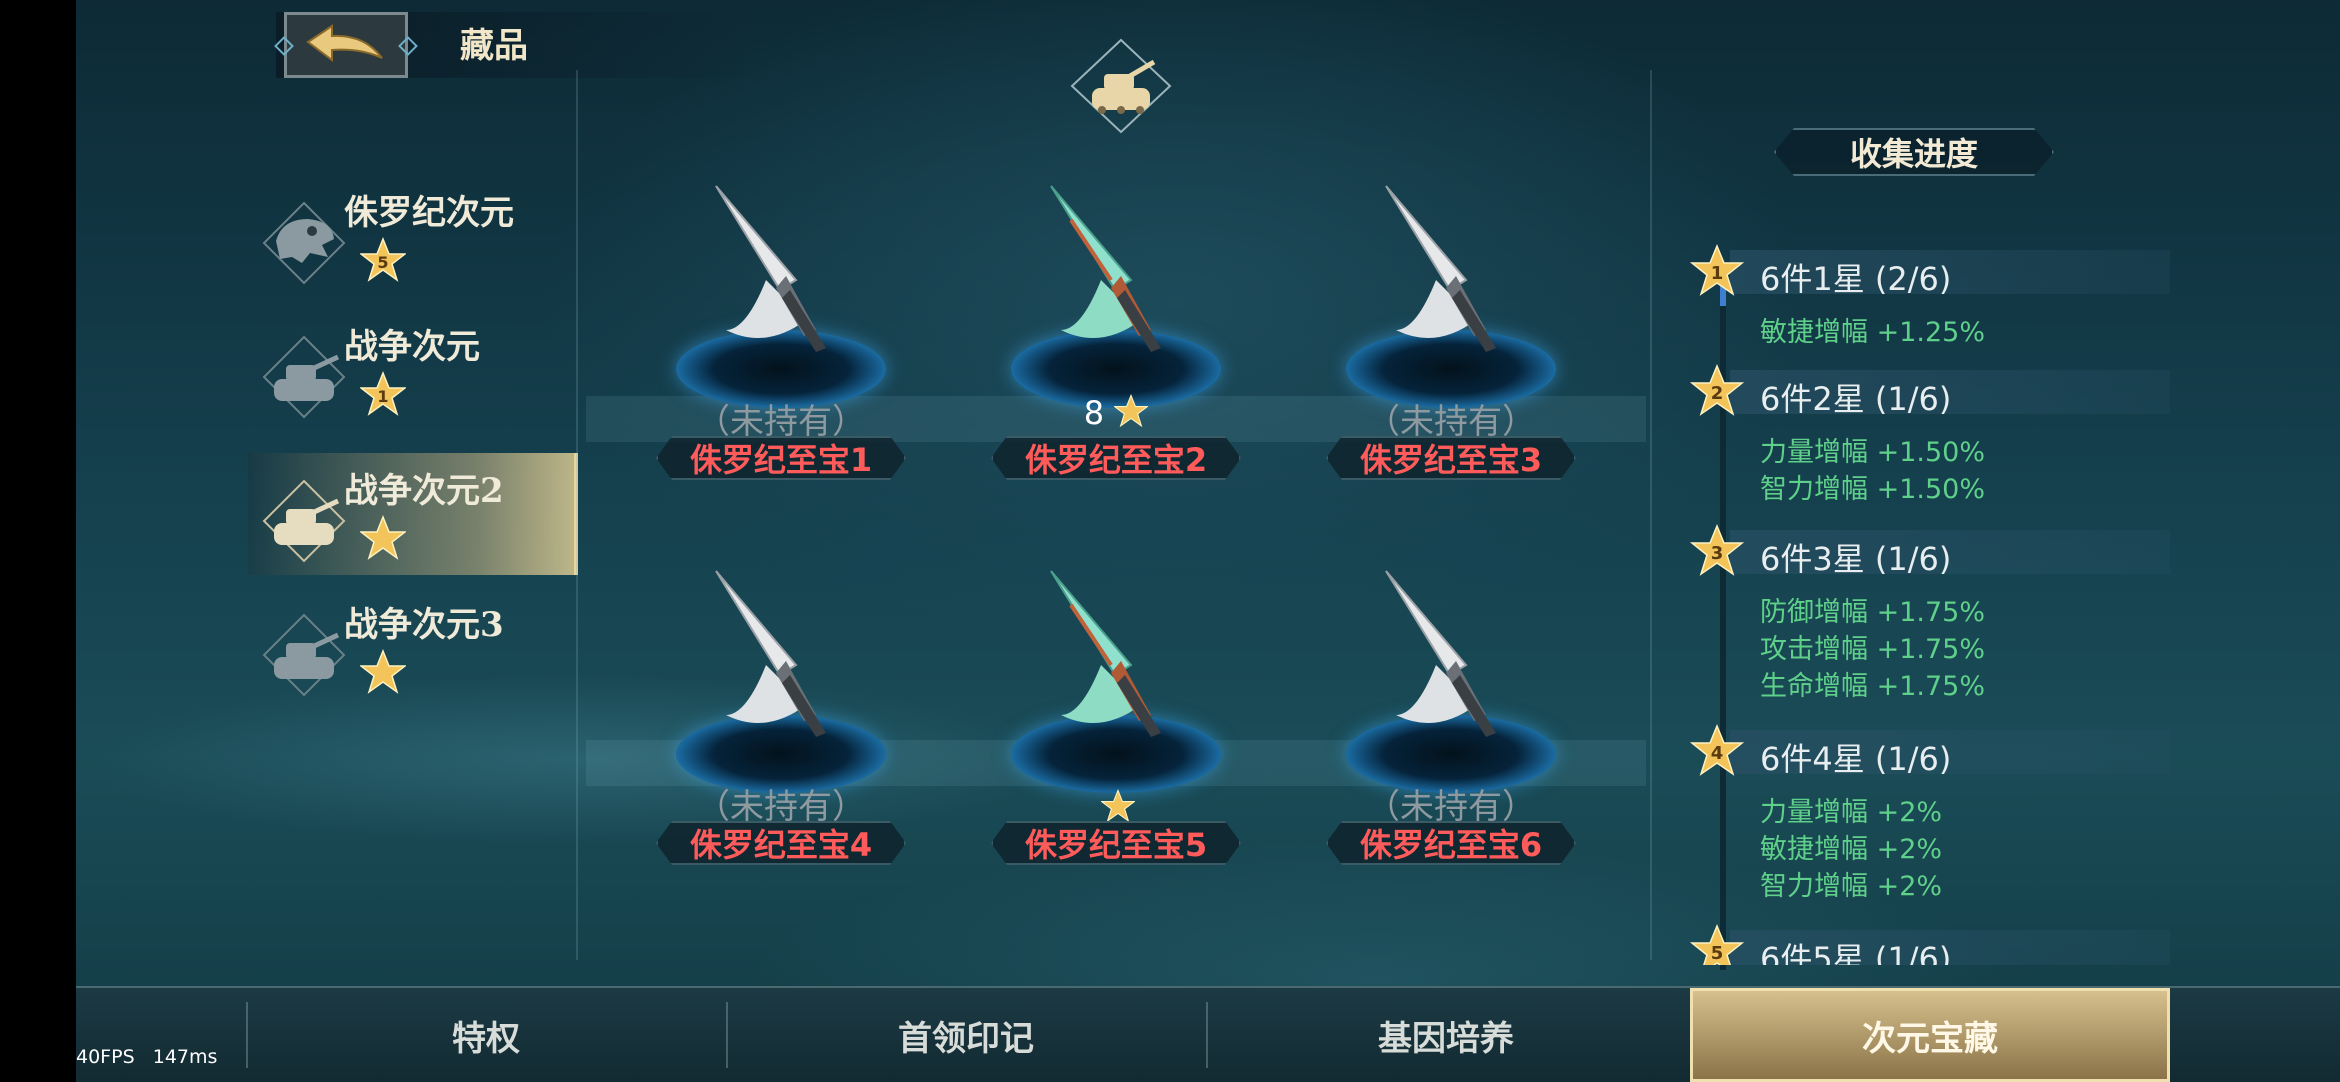 This screenshot has height=1082, width=2340. I want to click on treasure-name-plate: 侏罗纪至宝4, so click(781, 843).